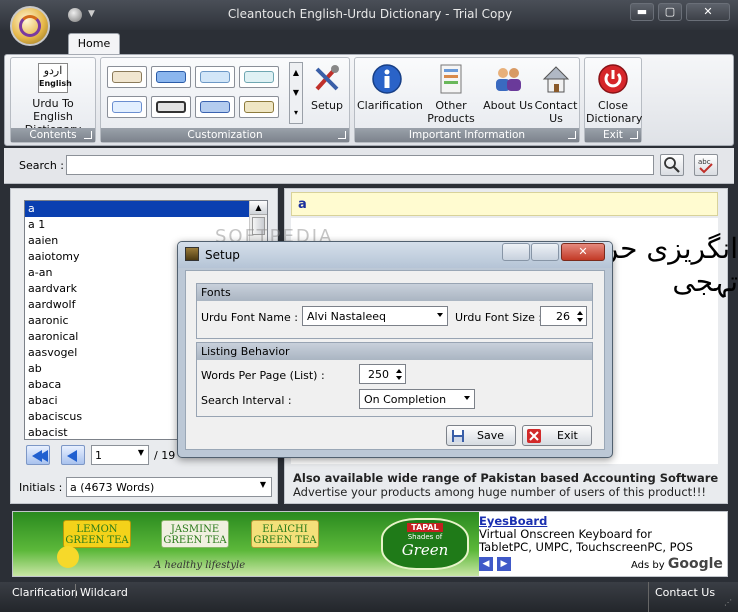 The width and height of the screenshot is (738, 612). I want to click on words-per-page-stepper: 250, so click(382, 374).